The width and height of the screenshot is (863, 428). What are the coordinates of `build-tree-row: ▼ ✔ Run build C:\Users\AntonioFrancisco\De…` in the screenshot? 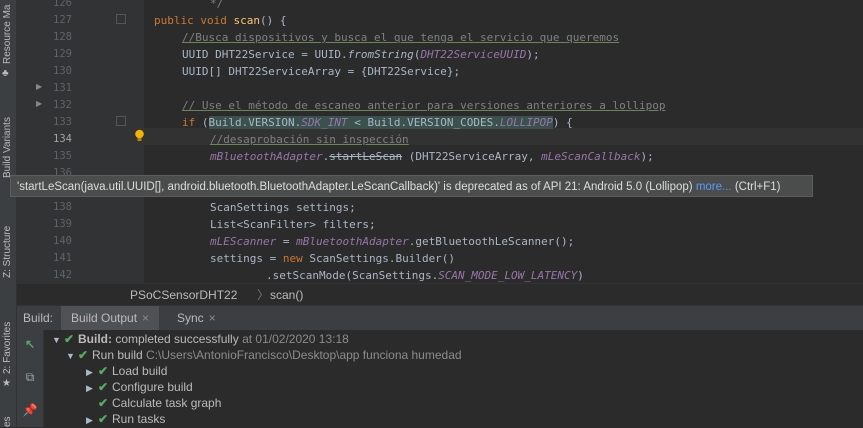 It's located at (264, 355).